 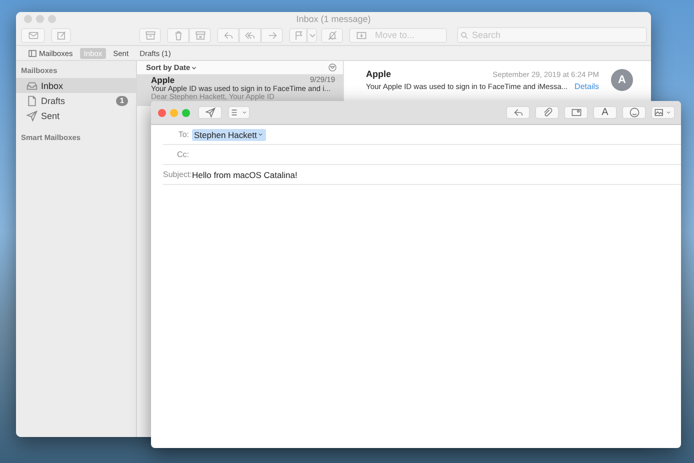 What do you see at coordinates (182, 154) in the screenshot?
I see `field-label: Cc:` at bounding box center [182, 154].